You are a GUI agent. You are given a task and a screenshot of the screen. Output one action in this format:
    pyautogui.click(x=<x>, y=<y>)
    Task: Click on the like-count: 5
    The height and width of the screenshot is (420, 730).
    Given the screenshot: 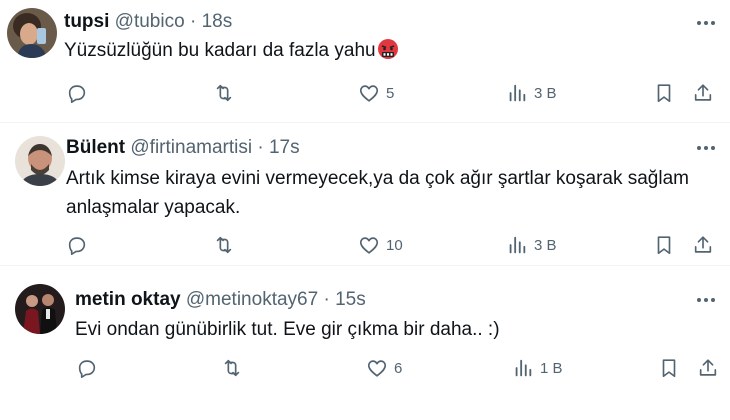 What is the action you would take?
    pyautogui.click(x=390, y=93)
    